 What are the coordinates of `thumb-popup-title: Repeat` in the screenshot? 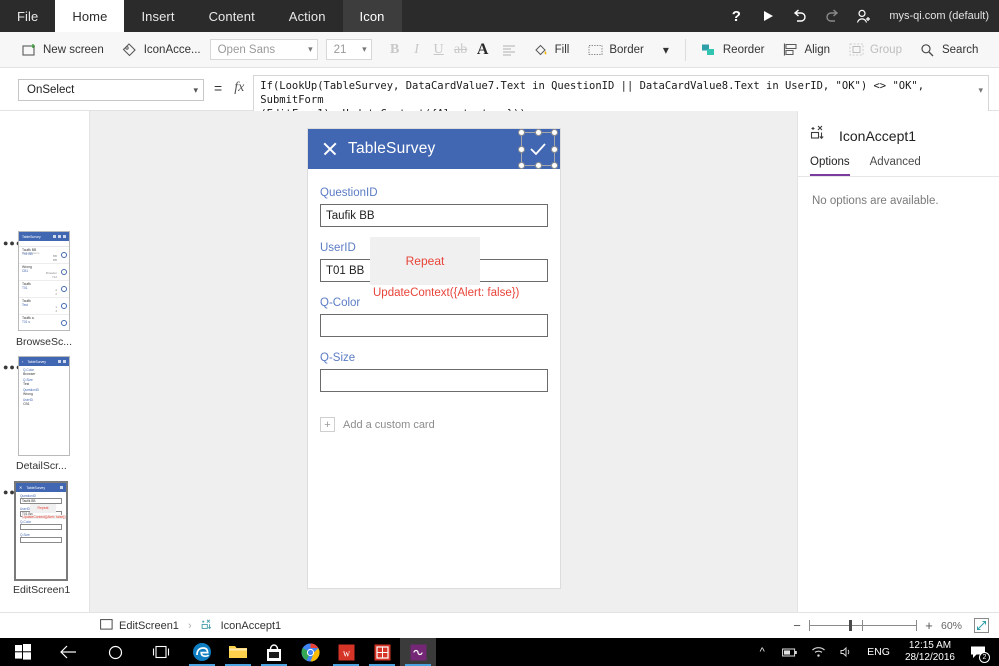 It's located at (43, 508).